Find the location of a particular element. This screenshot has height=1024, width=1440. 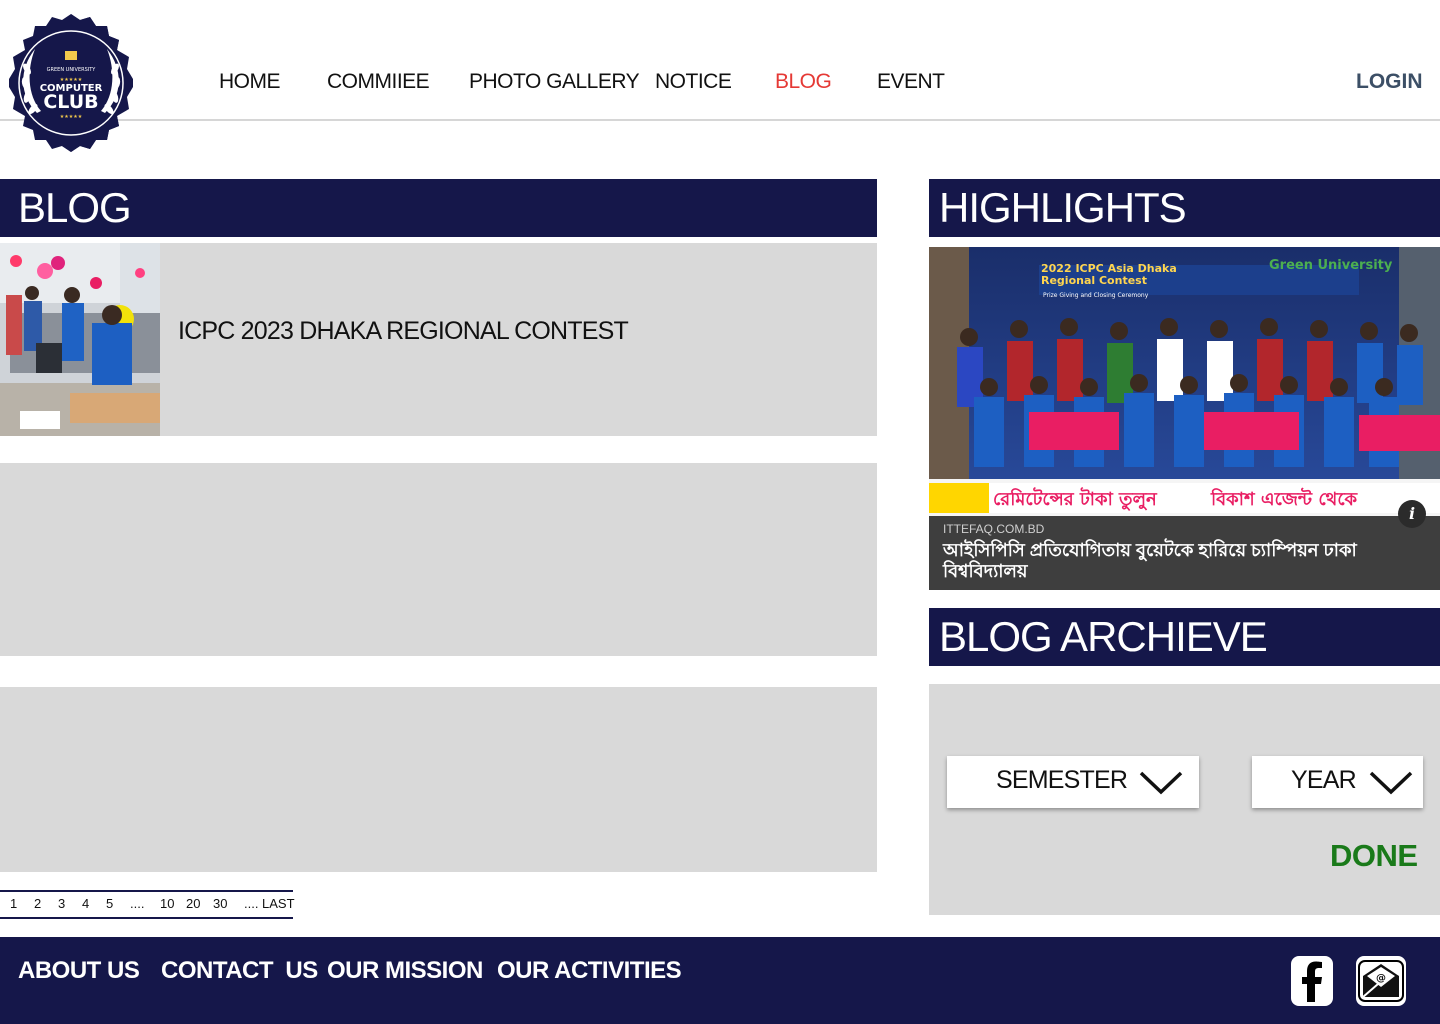

login-link: LOGIN is located at coordinates (1389, 82).